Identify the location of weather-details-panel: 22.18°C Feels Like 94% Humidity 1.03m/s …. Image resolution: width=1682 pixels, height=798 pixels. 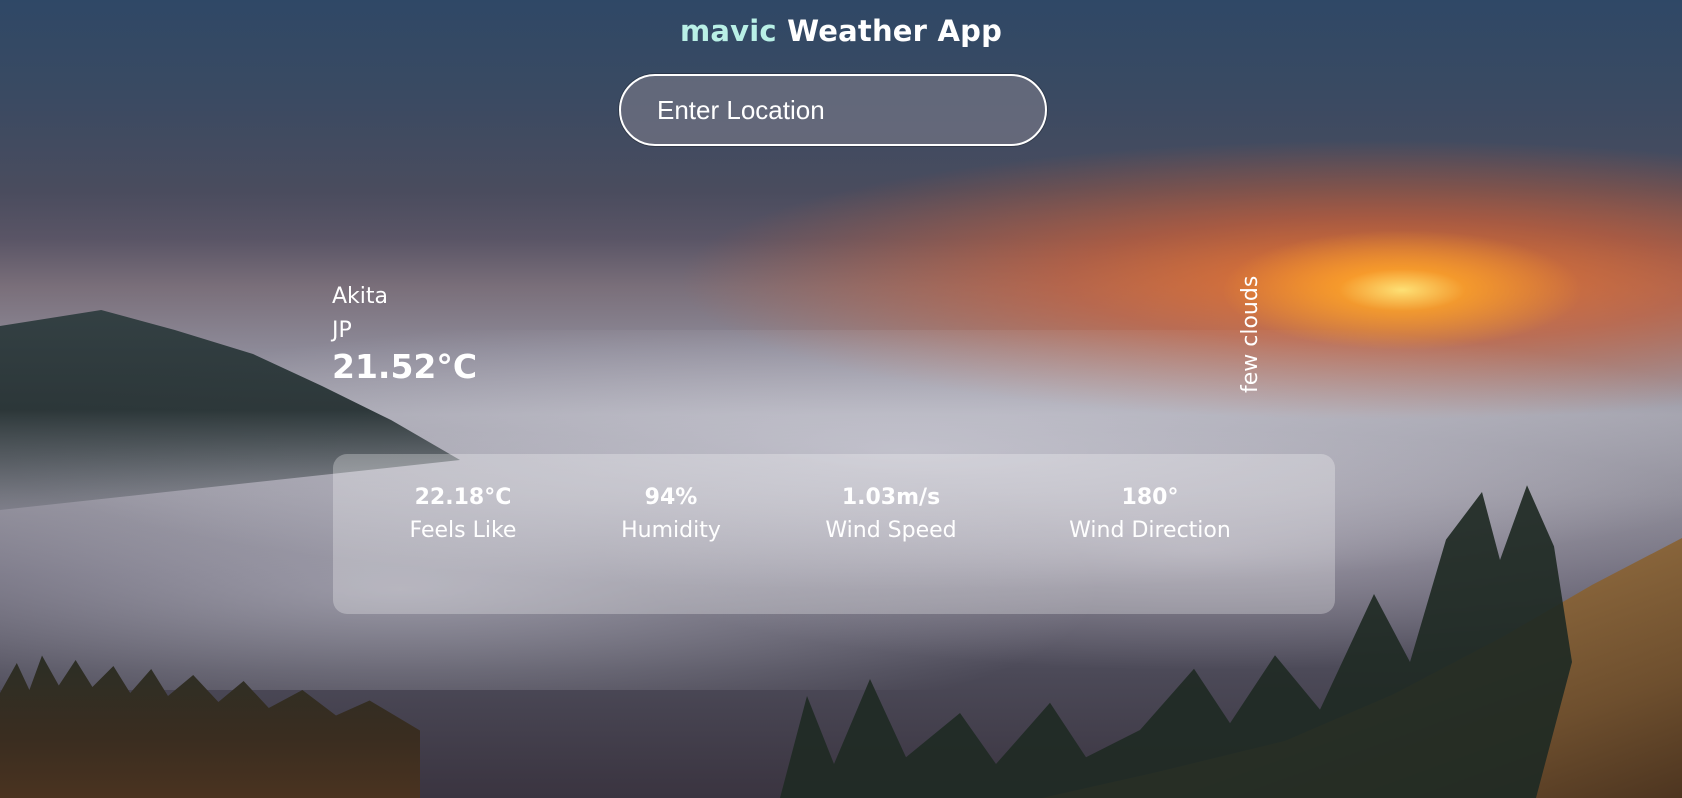
(834, 534).